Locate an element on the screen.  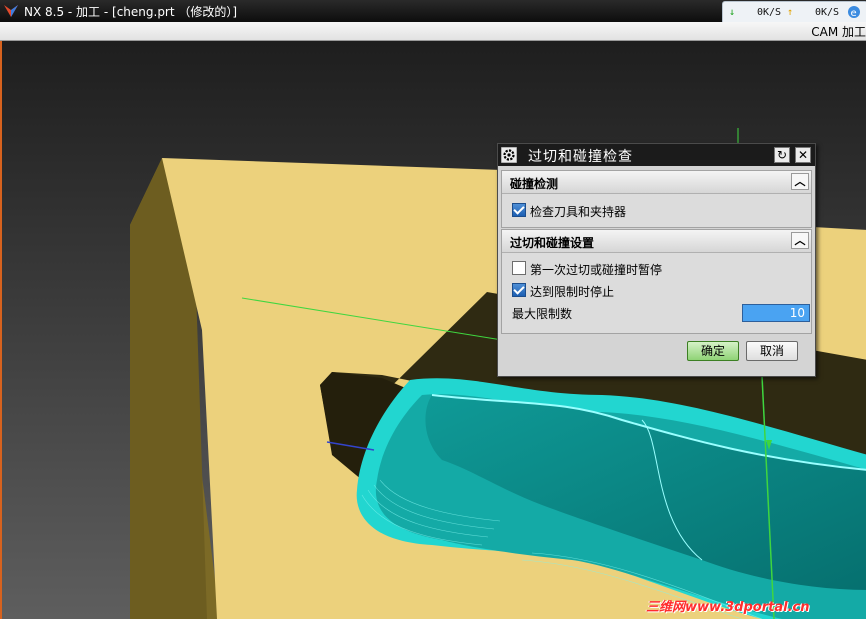
cancel-button: 取消 is located at coordinates (772, 351).